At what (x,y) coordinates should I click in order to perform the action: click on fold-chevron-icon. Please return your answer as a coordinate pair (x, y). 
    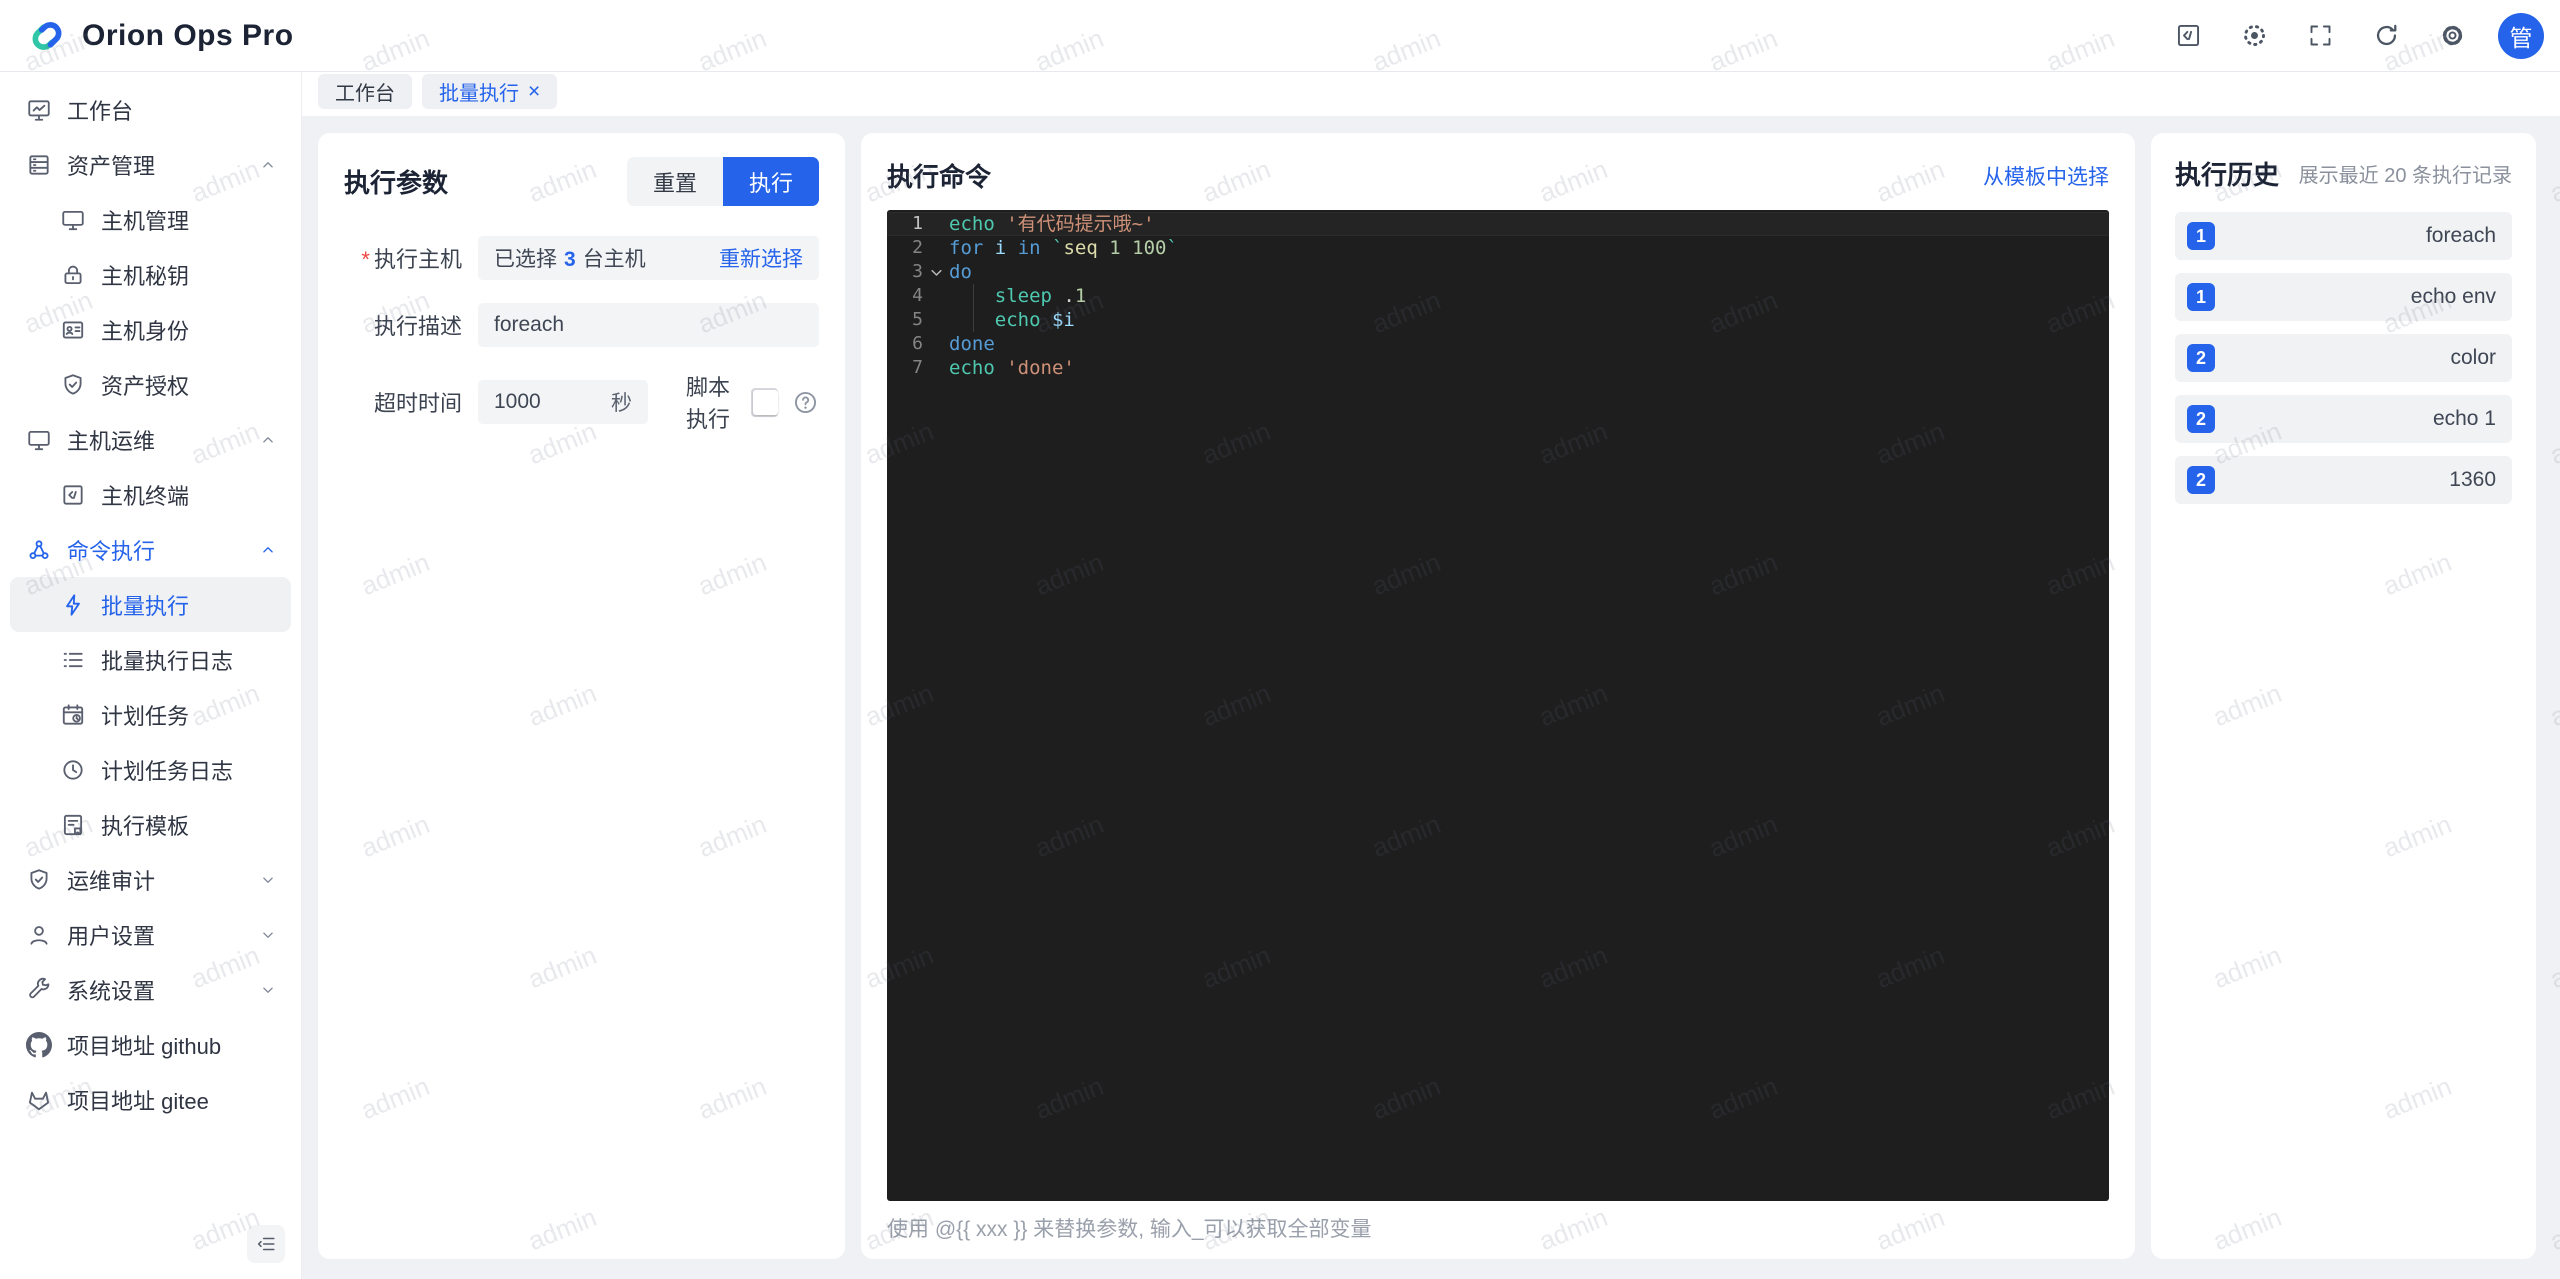
    Looking at the image, I should click on (936, 272).